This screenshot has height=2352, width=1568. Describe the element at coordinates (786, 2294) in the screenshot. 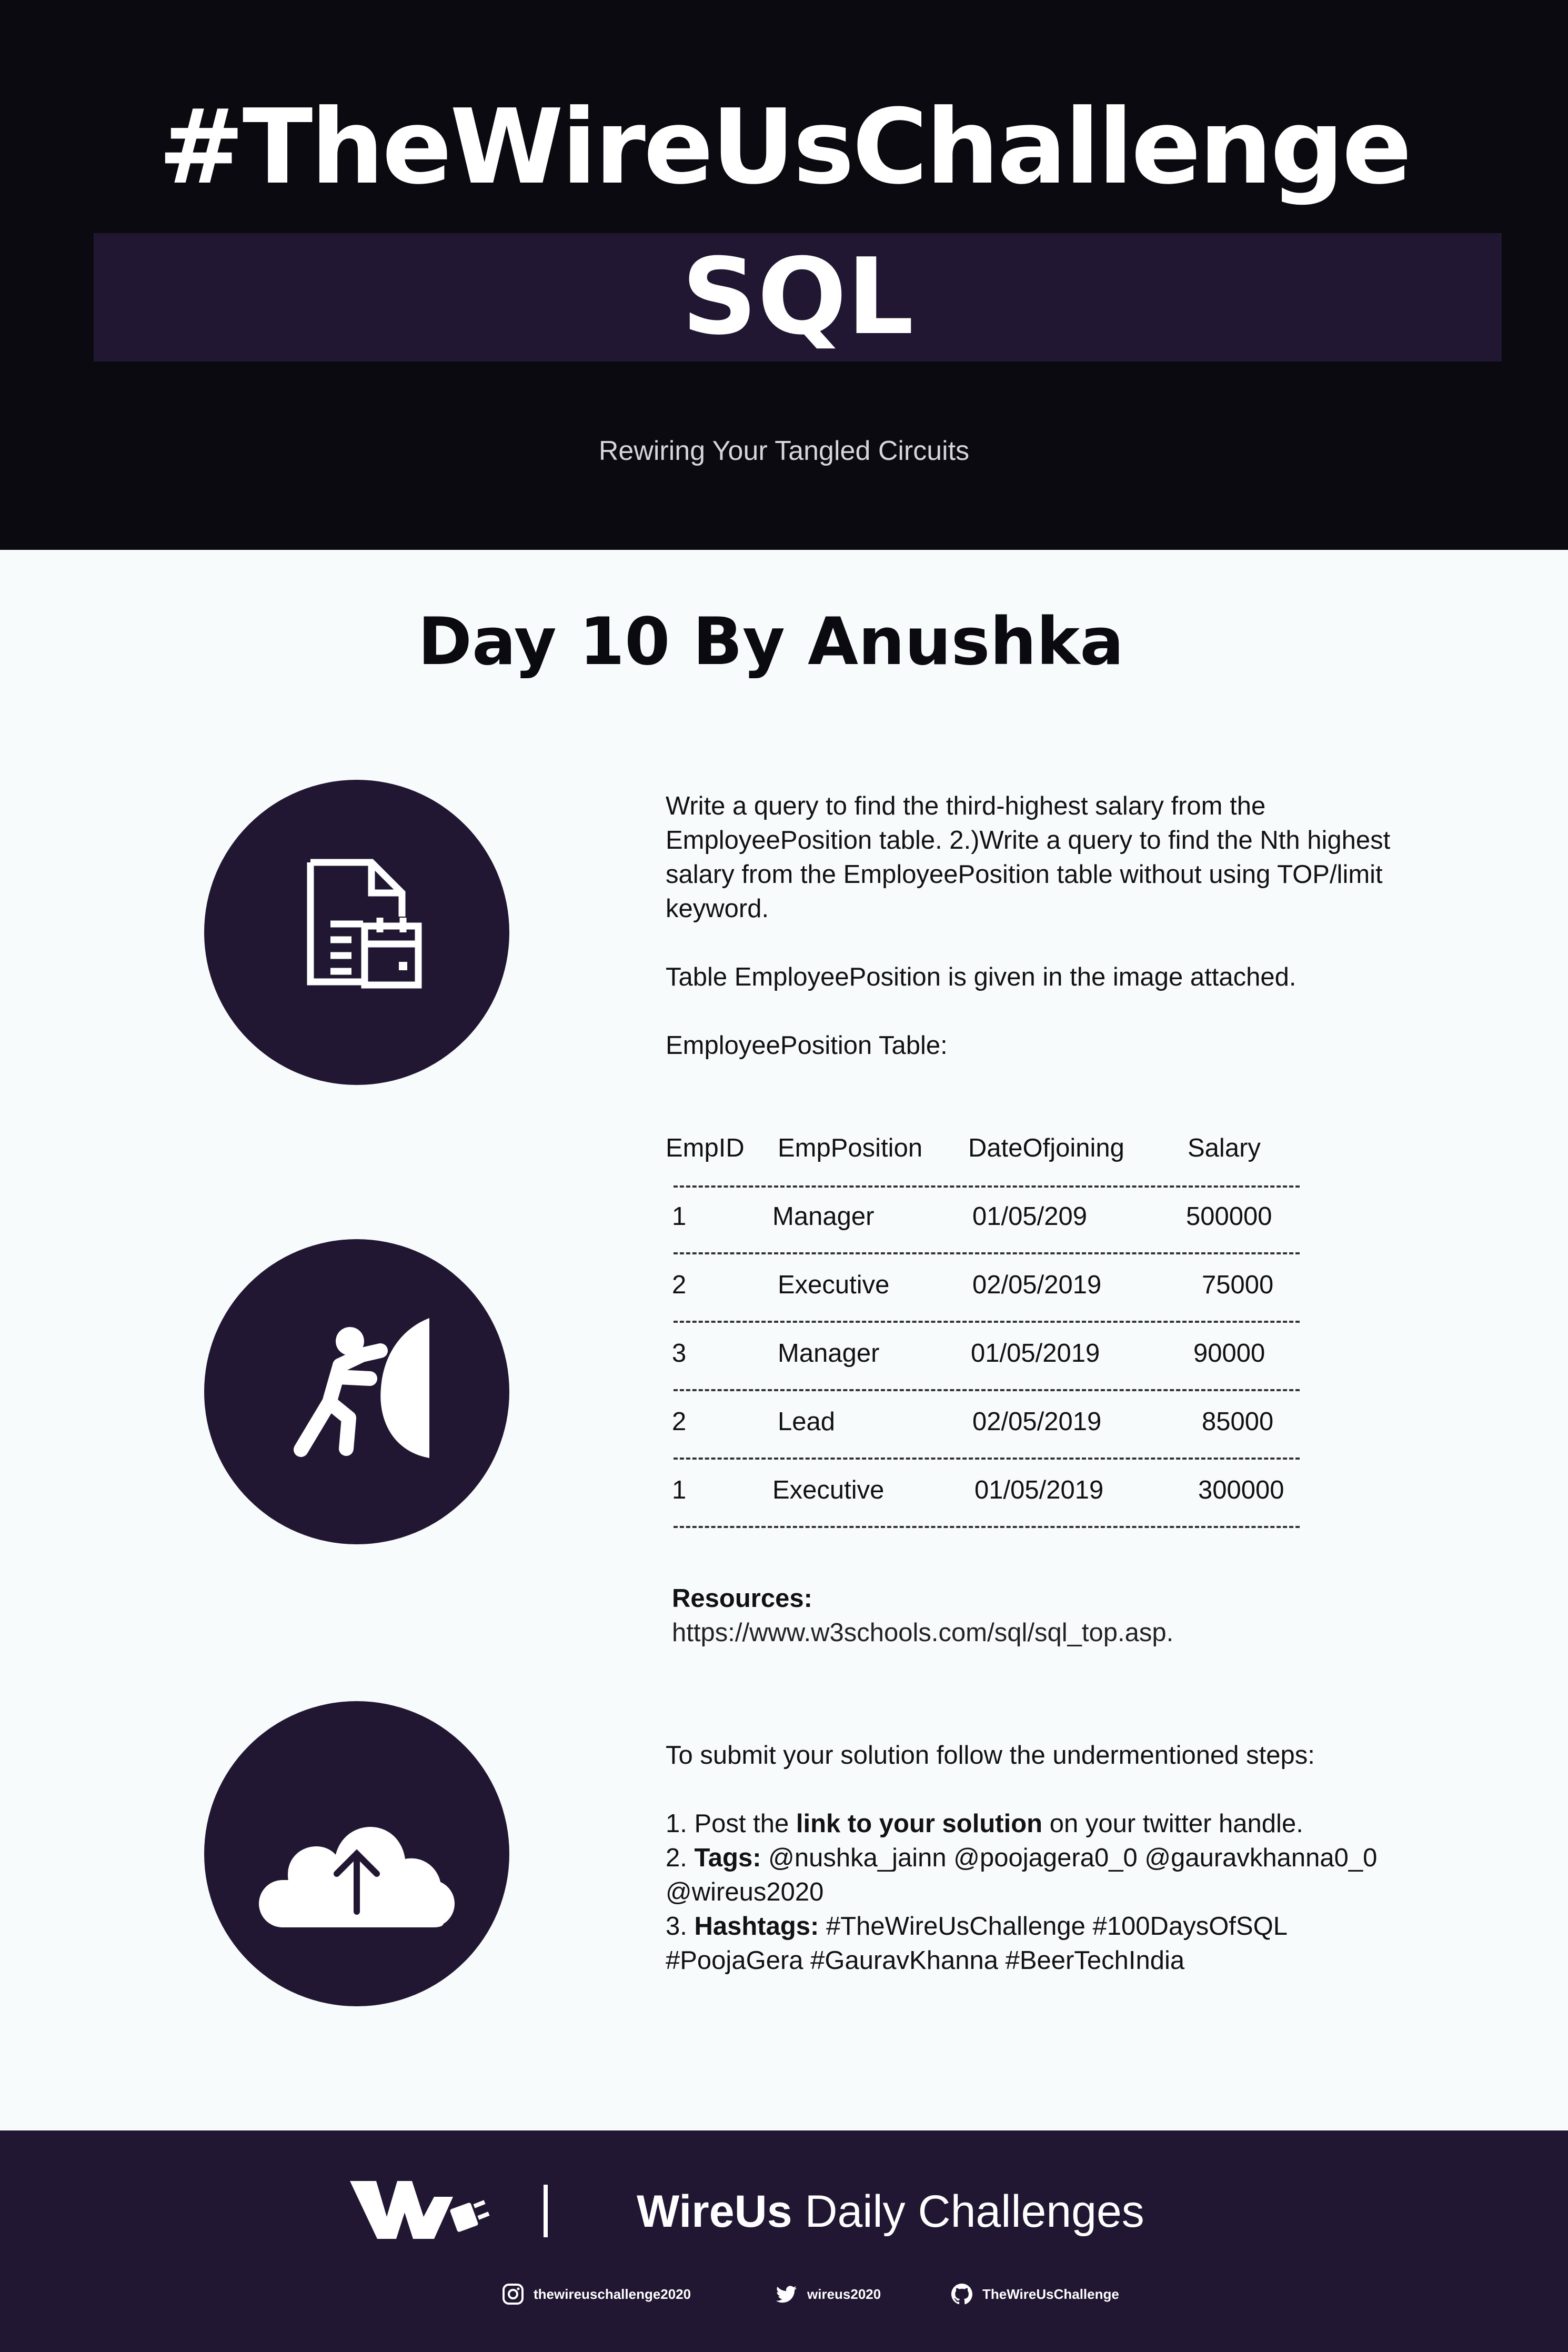

I see `twitter-icon` at that location.